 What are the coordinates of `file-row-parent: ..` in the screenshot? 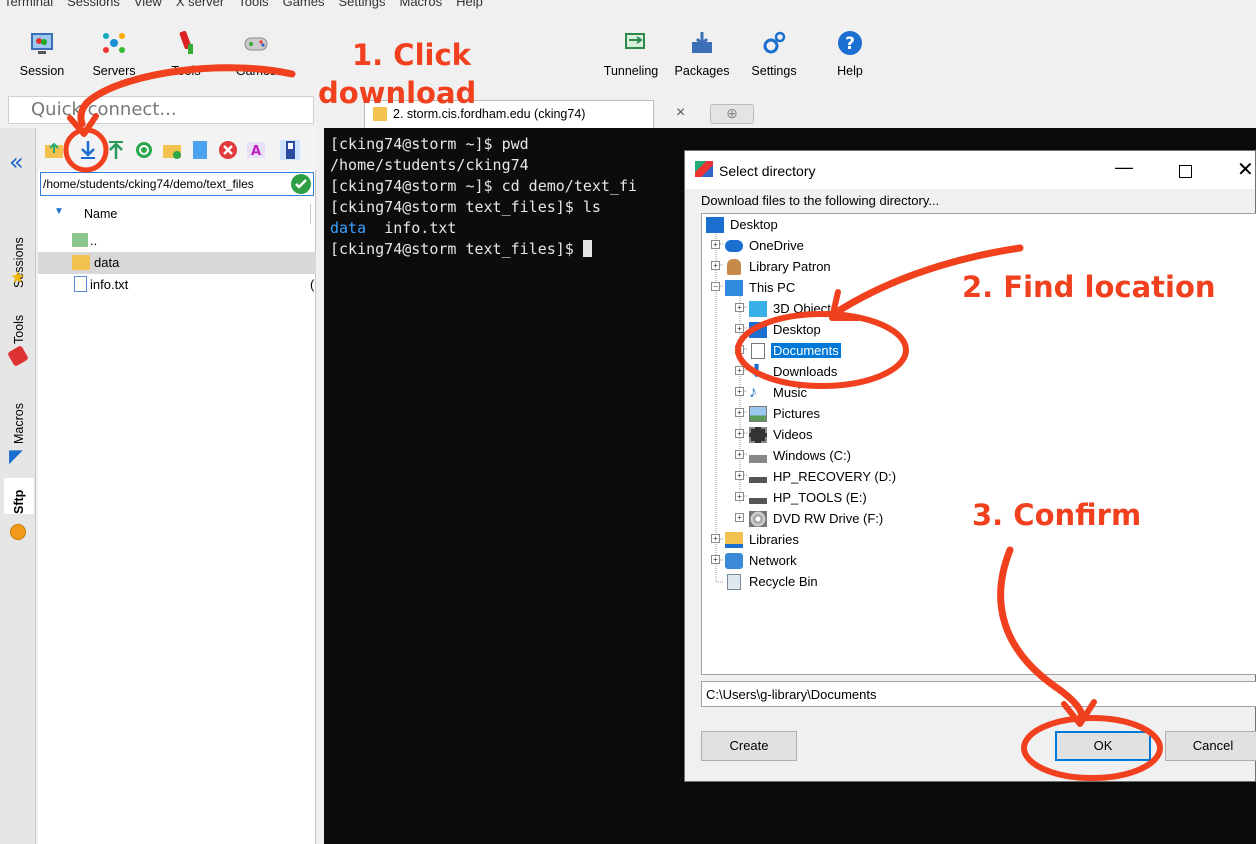 It's located at (177, 241).